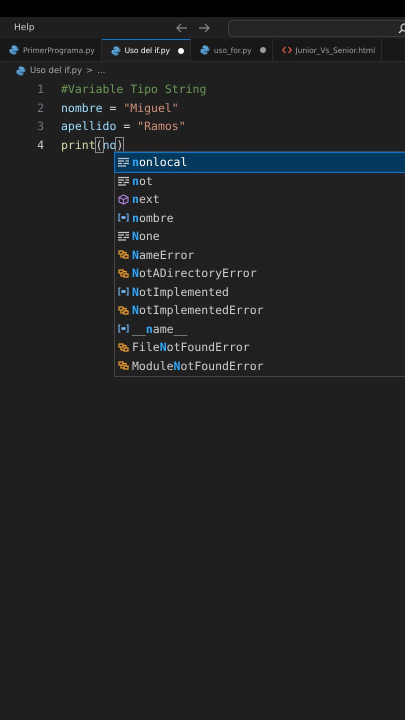  What do you see at coordinates (260, 217) in the screenshot?
I see `suggestion-item: nombre` at bounding box center [260, 217].